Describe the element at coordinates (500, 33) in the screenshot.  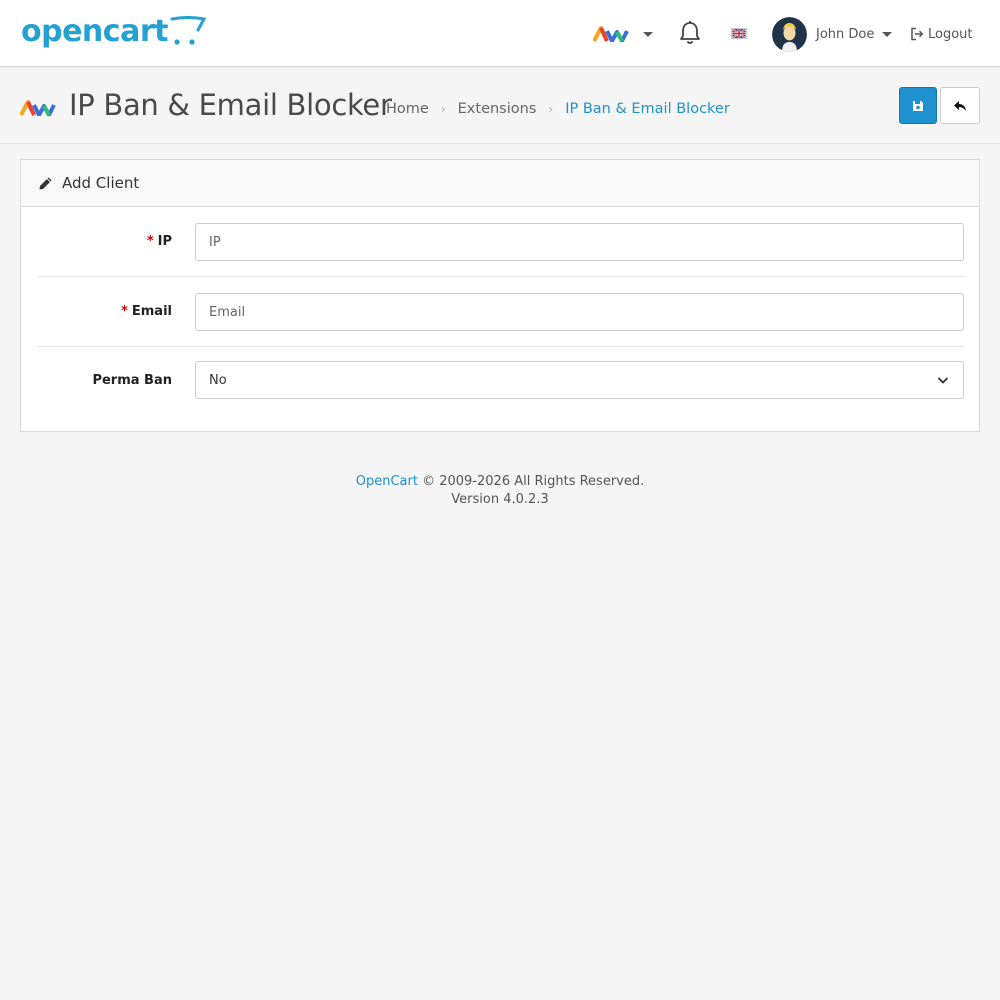
I see `top-header: opencart John Doe Logout` at that location.